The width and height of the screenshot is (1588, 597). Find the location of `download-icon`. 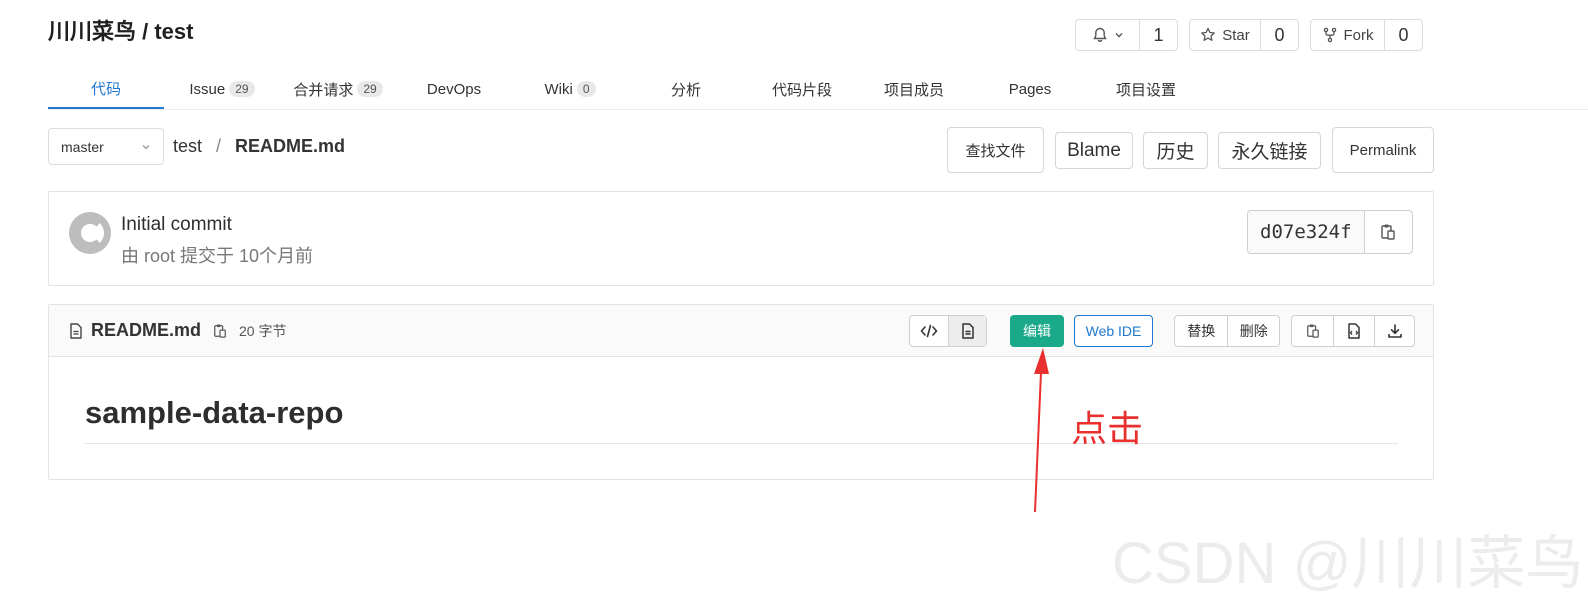

download-icon is located at coordinates (1395, 331).